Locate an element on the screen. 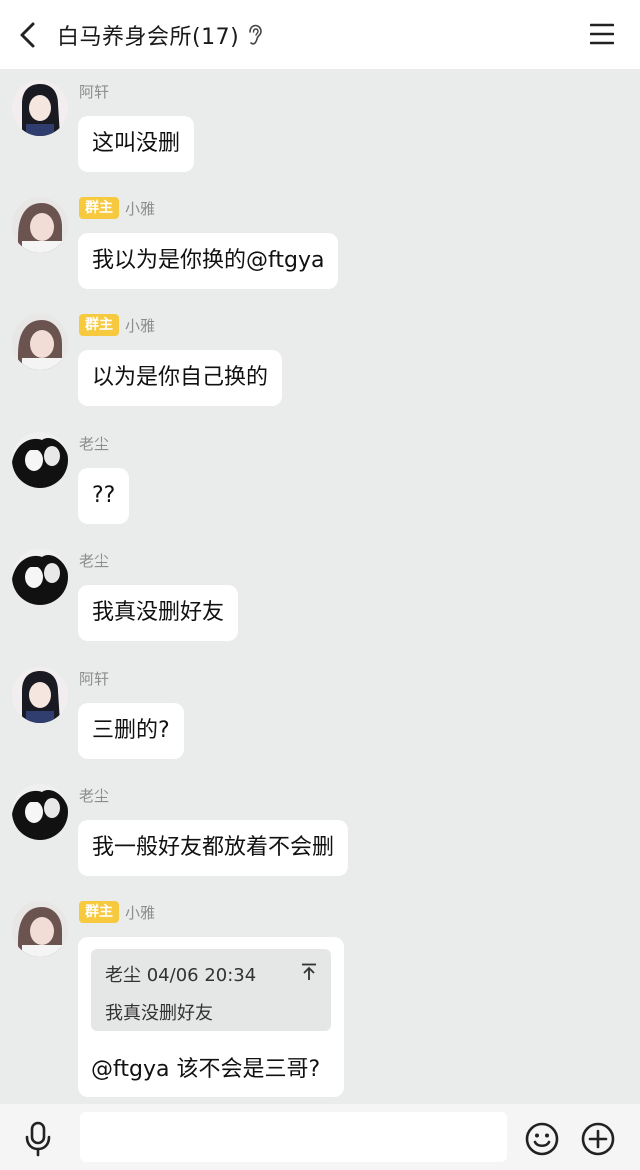 This screenshot has height=1170, width=640. message-bubble: 我以为是你换的@ftgya is located at coordinates (208, 261).